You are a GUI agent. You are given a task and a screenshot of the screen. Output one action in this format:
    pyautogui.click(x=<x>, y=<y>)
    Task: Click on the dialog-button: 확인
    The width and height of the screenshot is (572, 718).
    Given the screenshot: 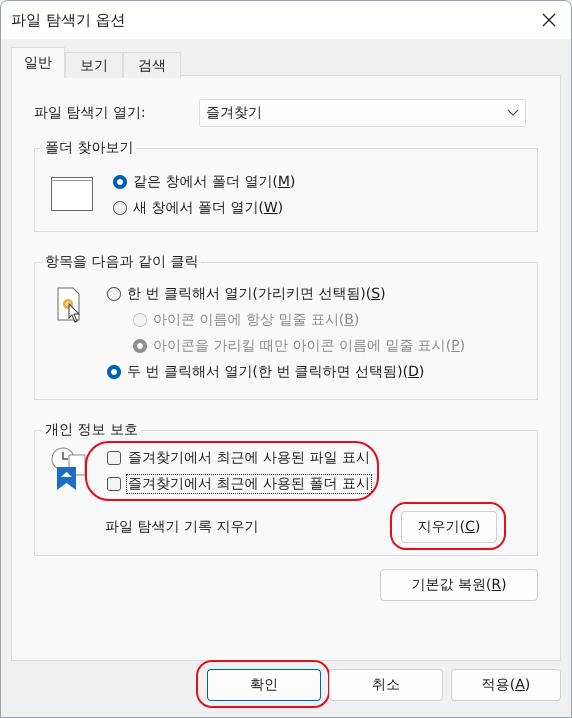 What is the action you would take?
    pyautogui.click(x=264, y=685)
    